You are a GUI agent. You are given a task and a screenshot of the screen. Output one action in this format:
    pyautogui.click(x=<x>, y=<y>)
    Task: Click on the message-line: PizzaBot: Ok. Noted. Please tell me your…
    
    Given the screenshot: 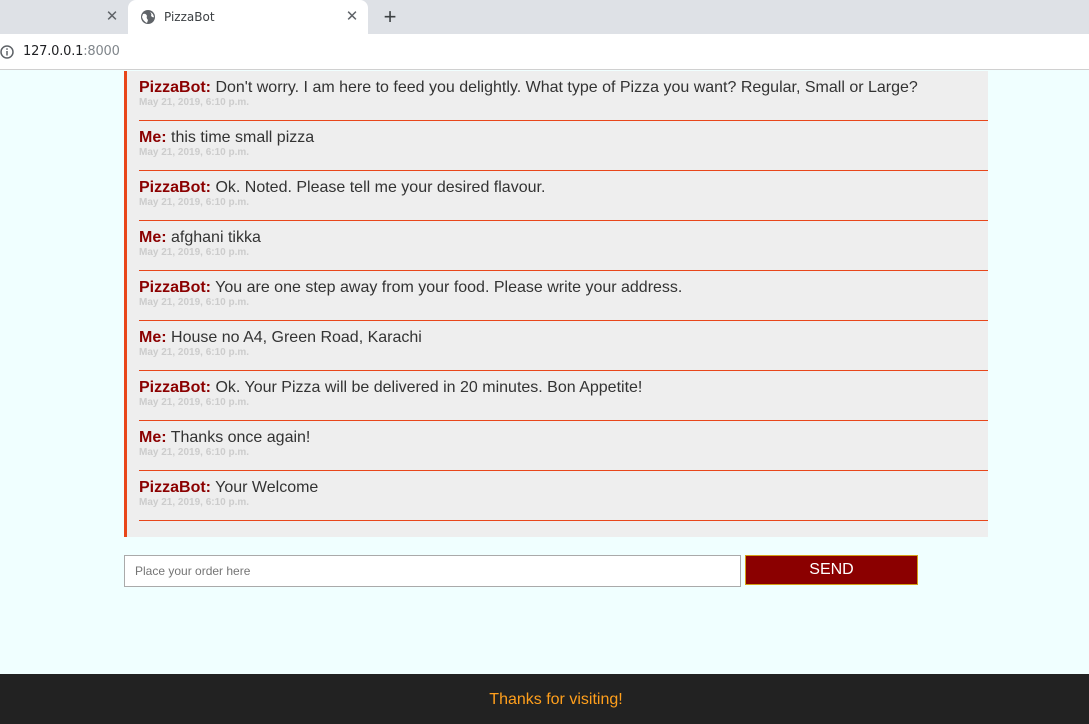 What is the action you would take?
    pyautogui.click(x=342, y=188)
    